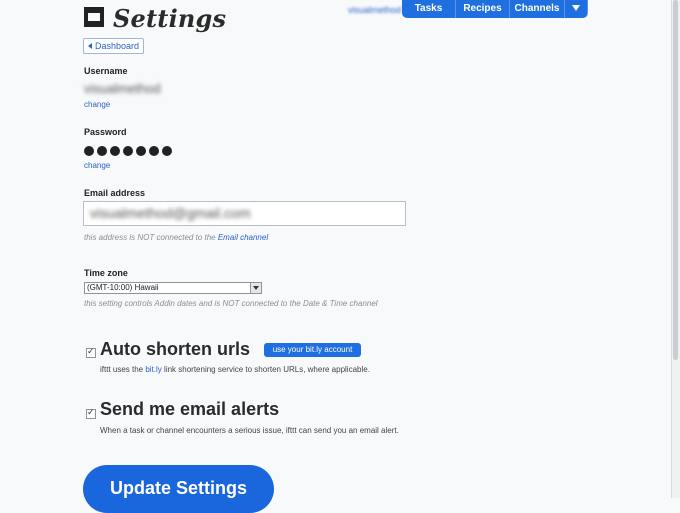  What do you see at coordinates (94, 17) in the screenshot?
I see `ifttt-logo-icon` at bounding box center [94, 17].